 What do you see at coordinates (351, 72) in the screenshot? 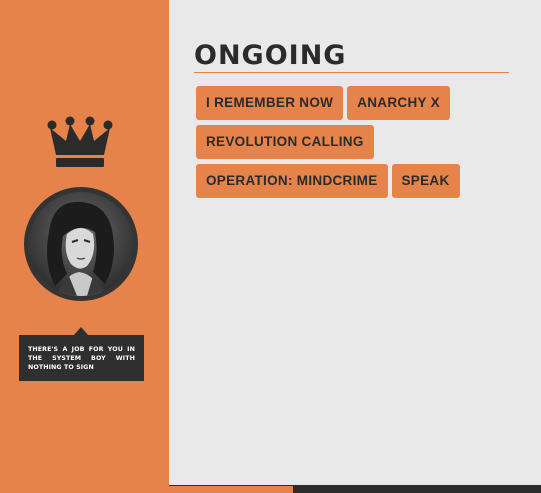
I see `title-divider` at bounding box center [351, 72].